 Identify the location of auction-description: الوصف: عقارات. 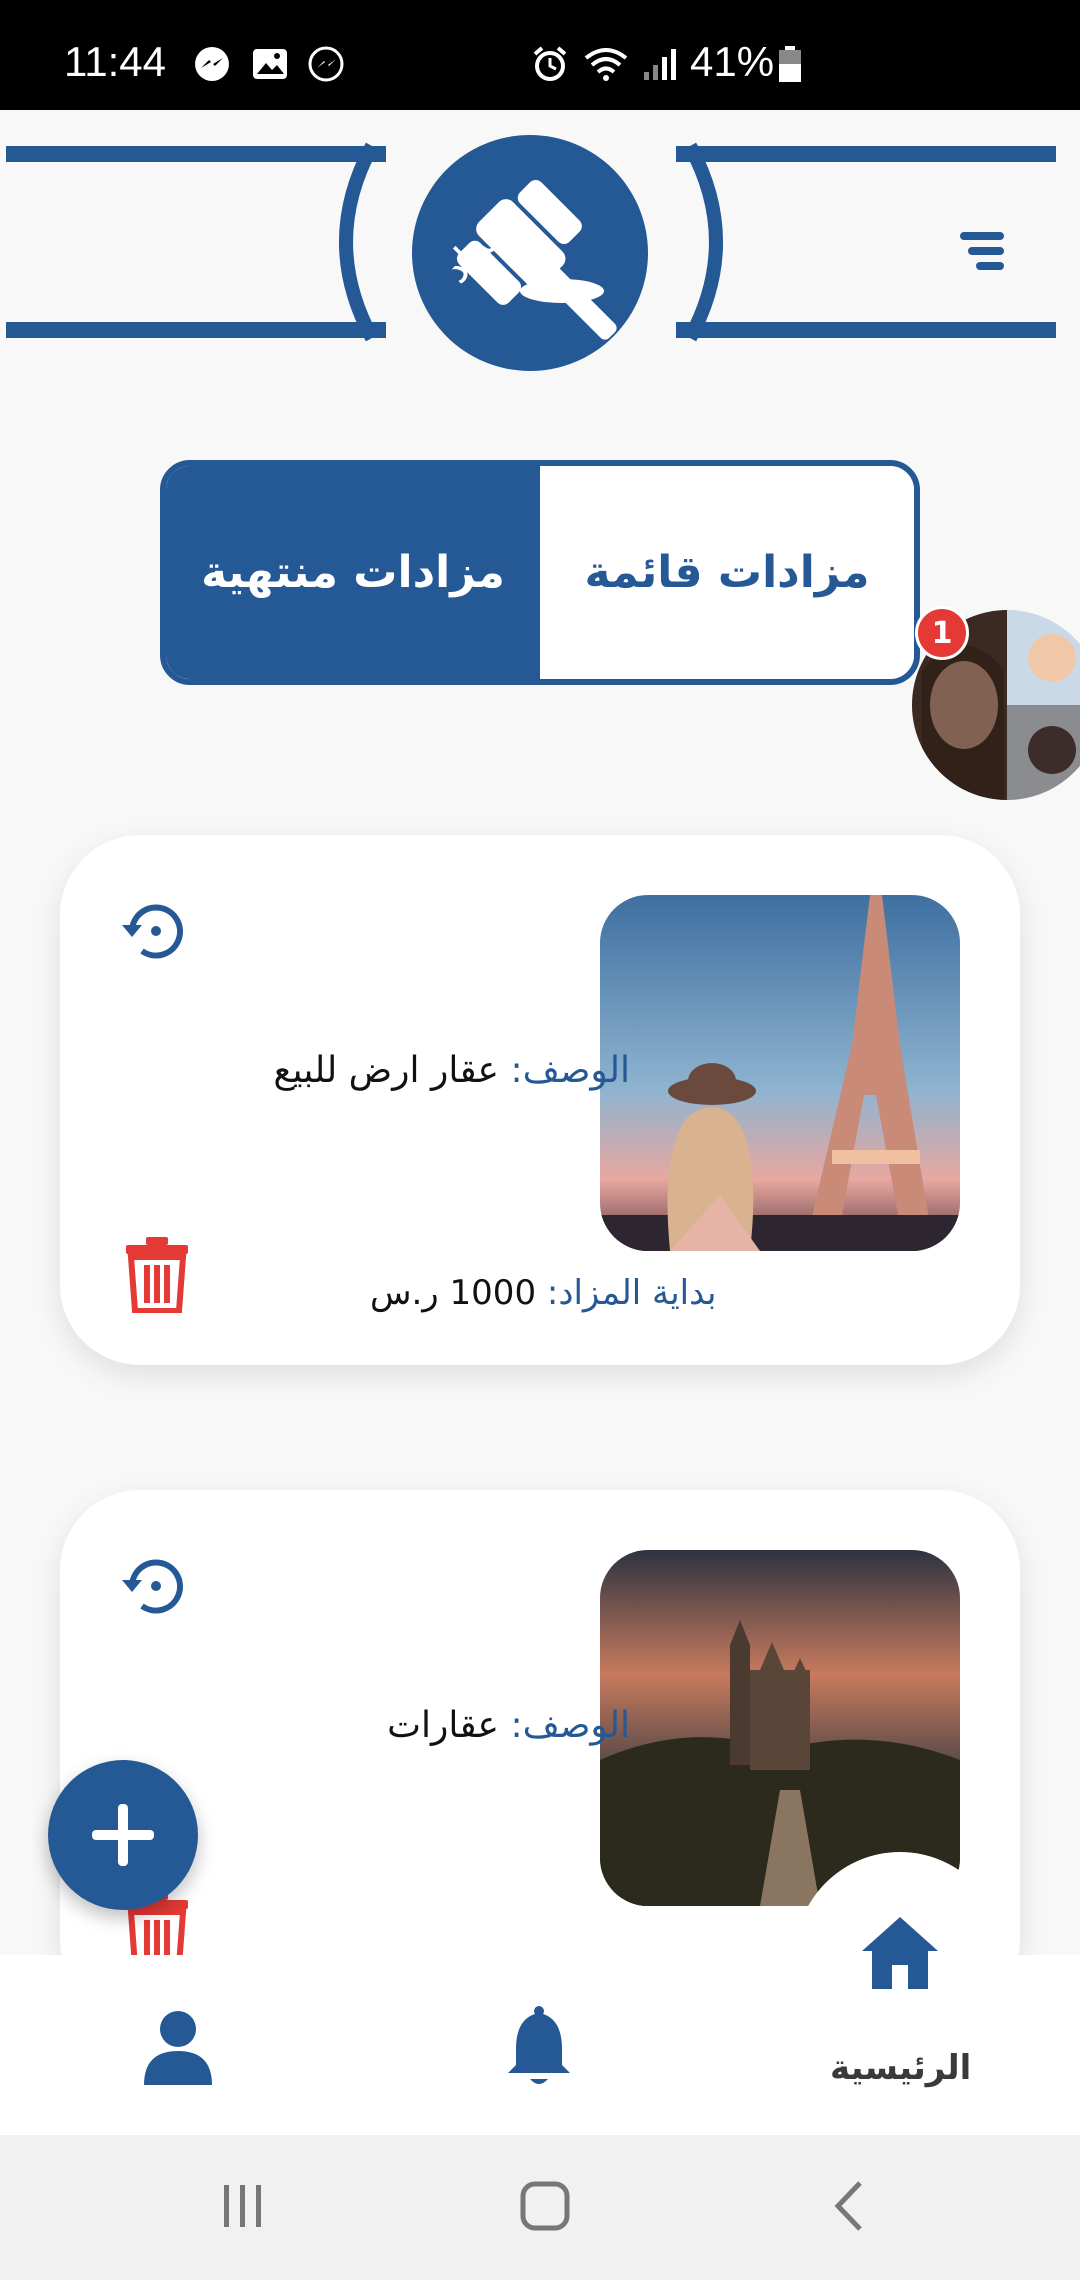
(508, 1725).